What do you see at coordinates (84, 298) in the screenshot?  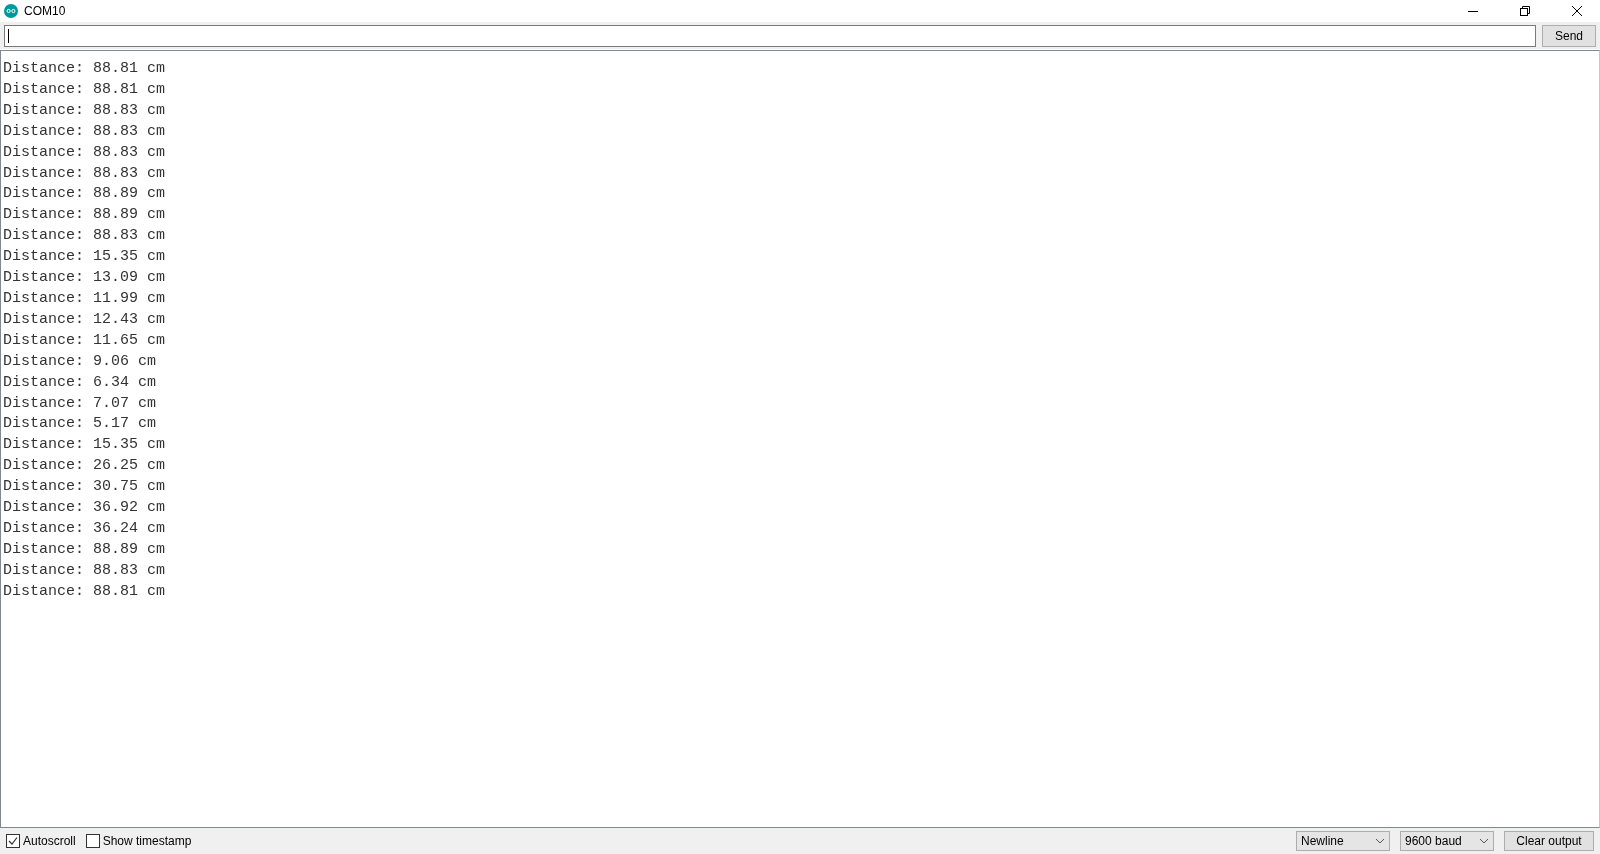 I see `output-line: Distance: 11.99 cm` at bounding box center [84, 298].